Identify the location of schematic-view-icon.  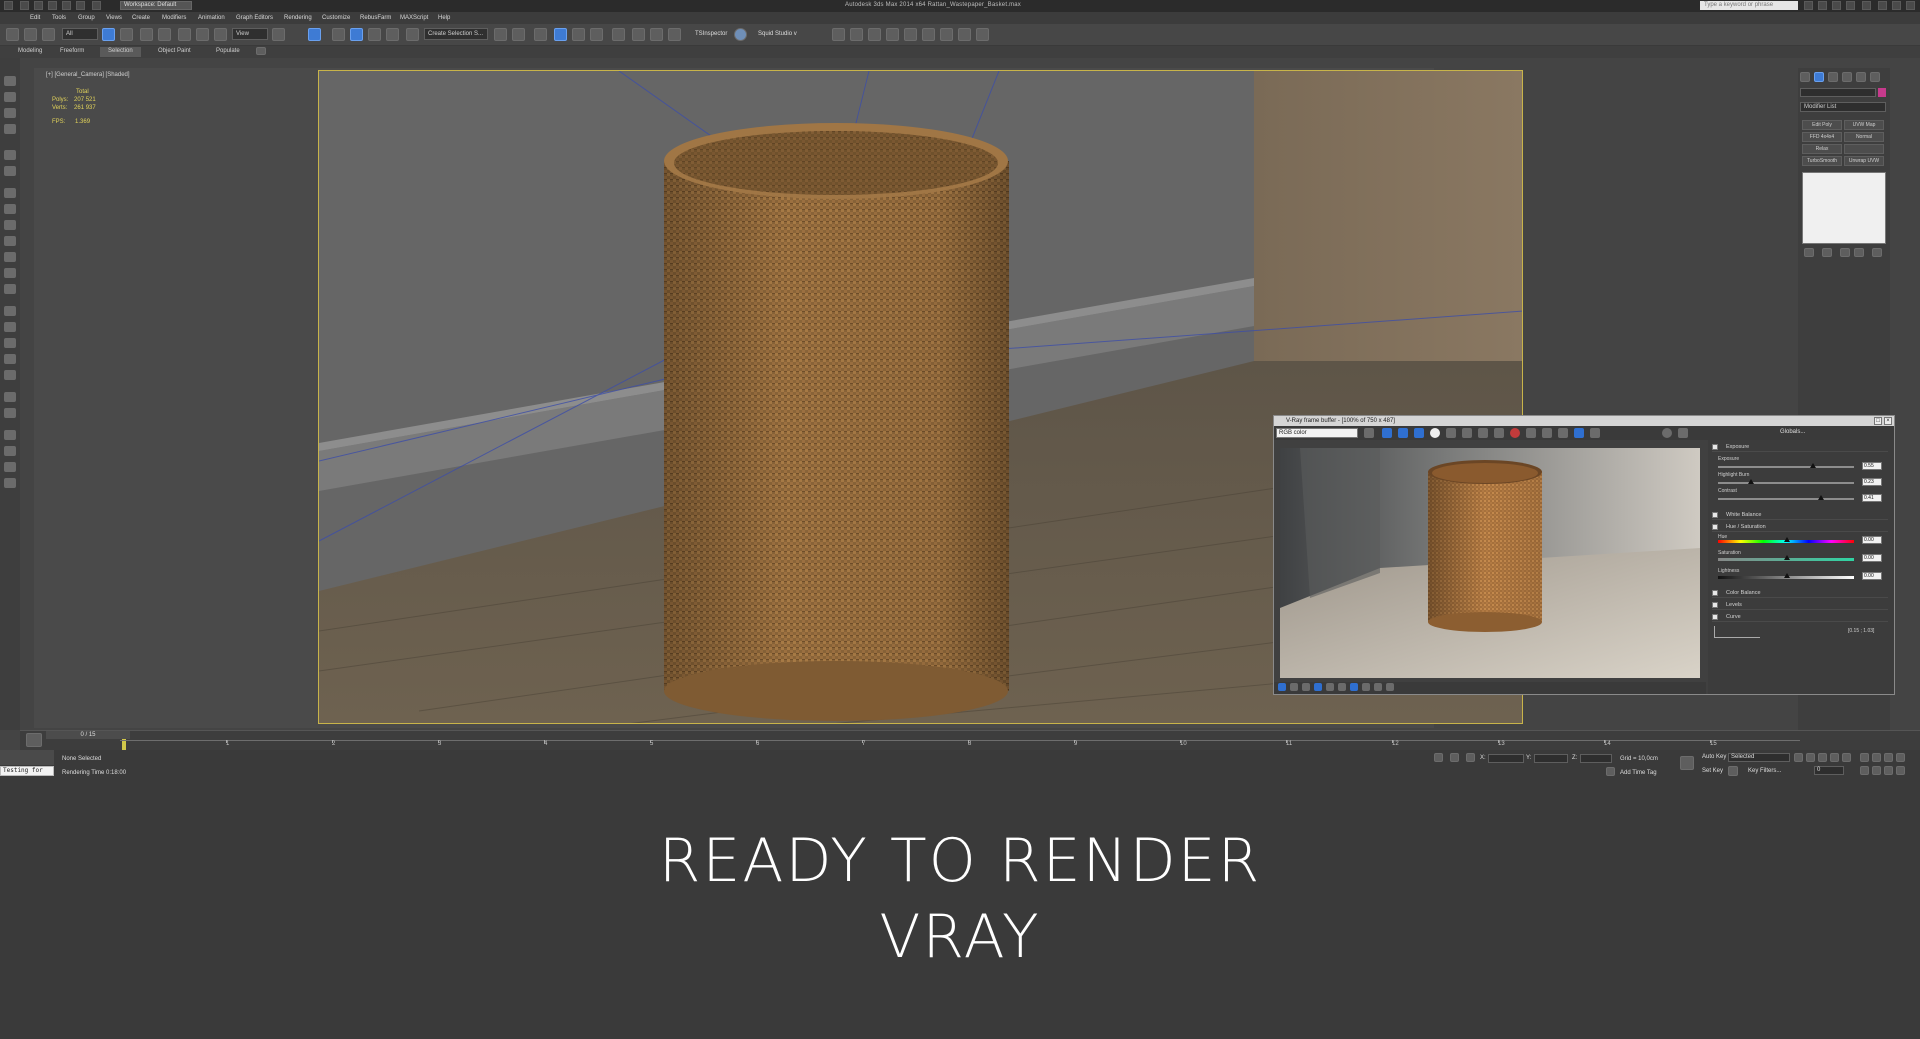
(596, 34).